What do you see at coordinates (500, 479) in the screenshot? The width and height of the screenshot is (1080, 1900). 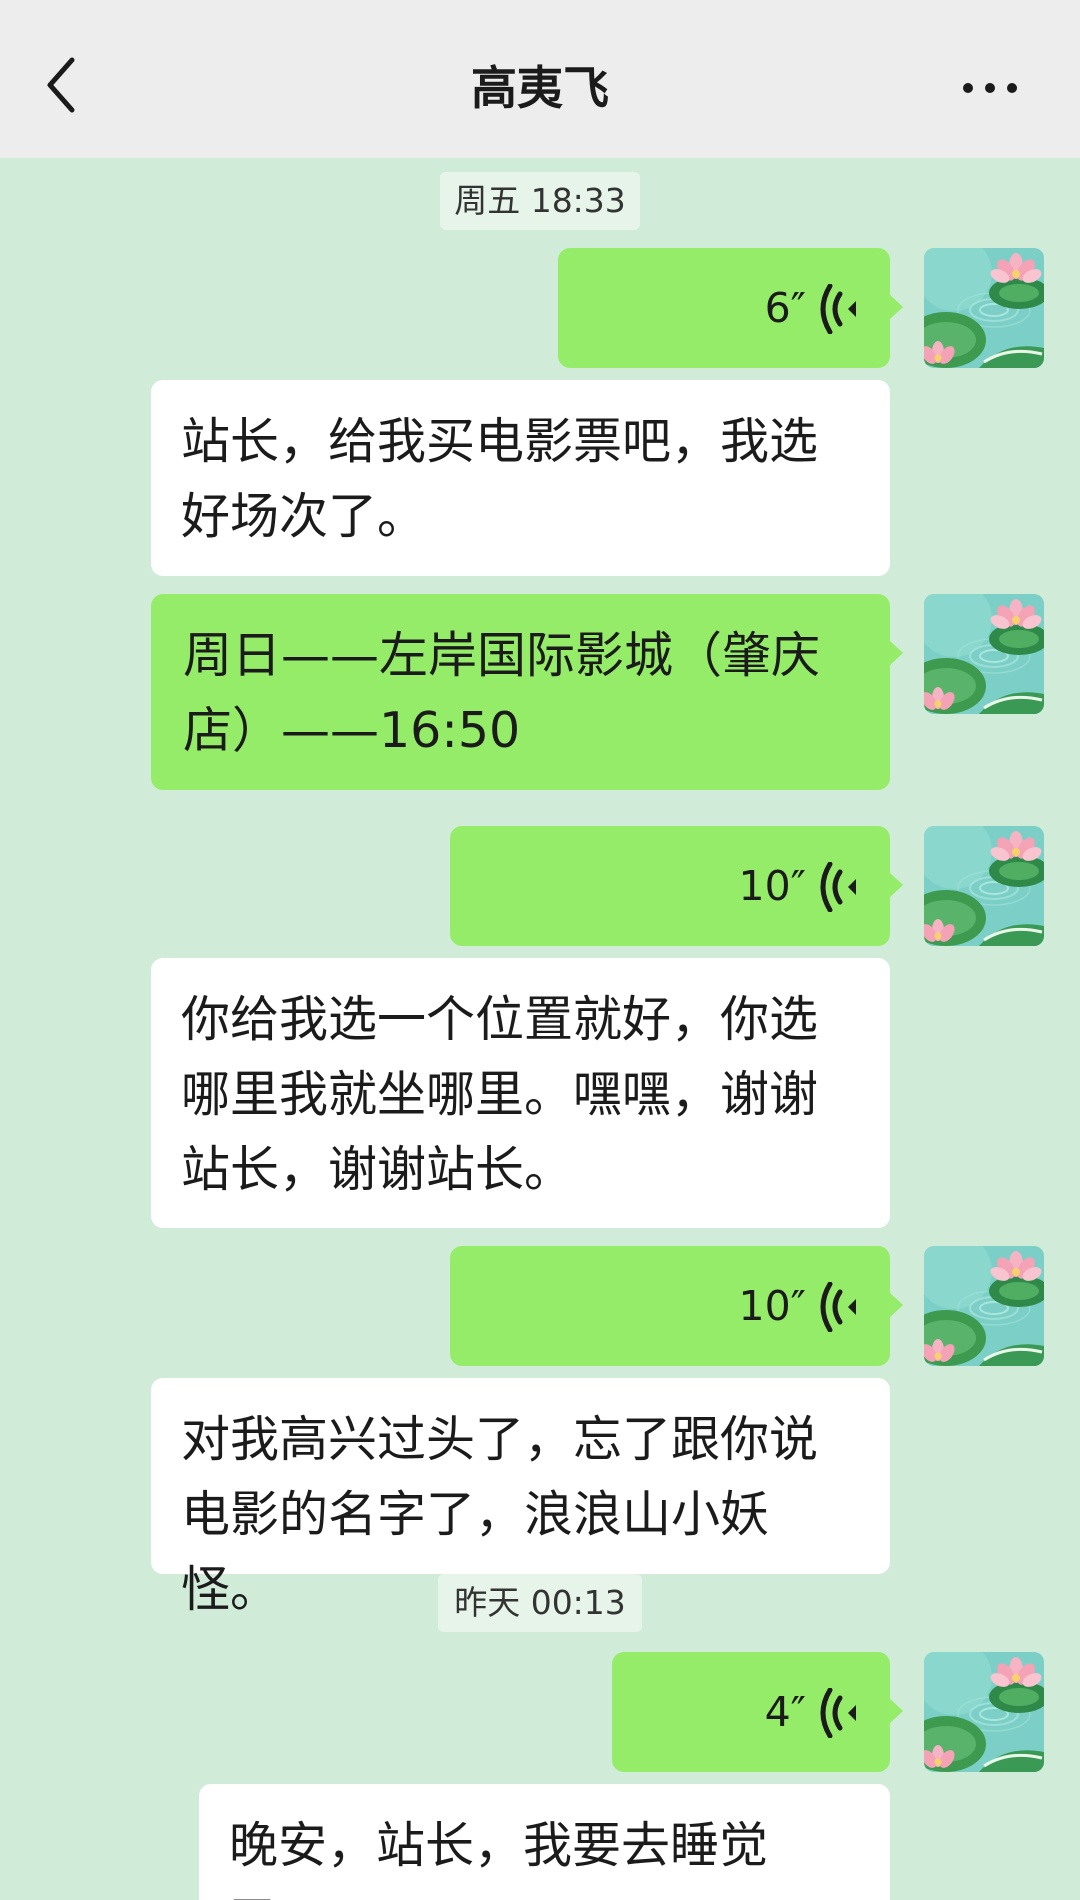 I see `message-text: 站长，给我买电影票吧，我选好场次了。` at bounding box center [500, 479].